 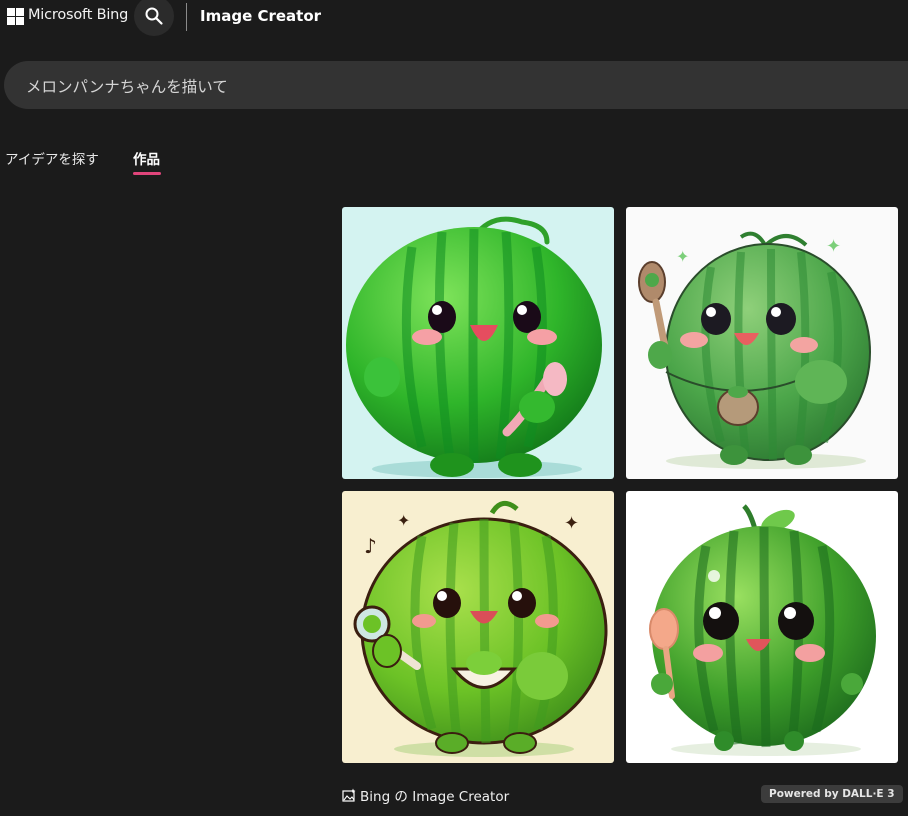 I want to click on brand-name: Microsoft Bing, so click(x=78, y=15).